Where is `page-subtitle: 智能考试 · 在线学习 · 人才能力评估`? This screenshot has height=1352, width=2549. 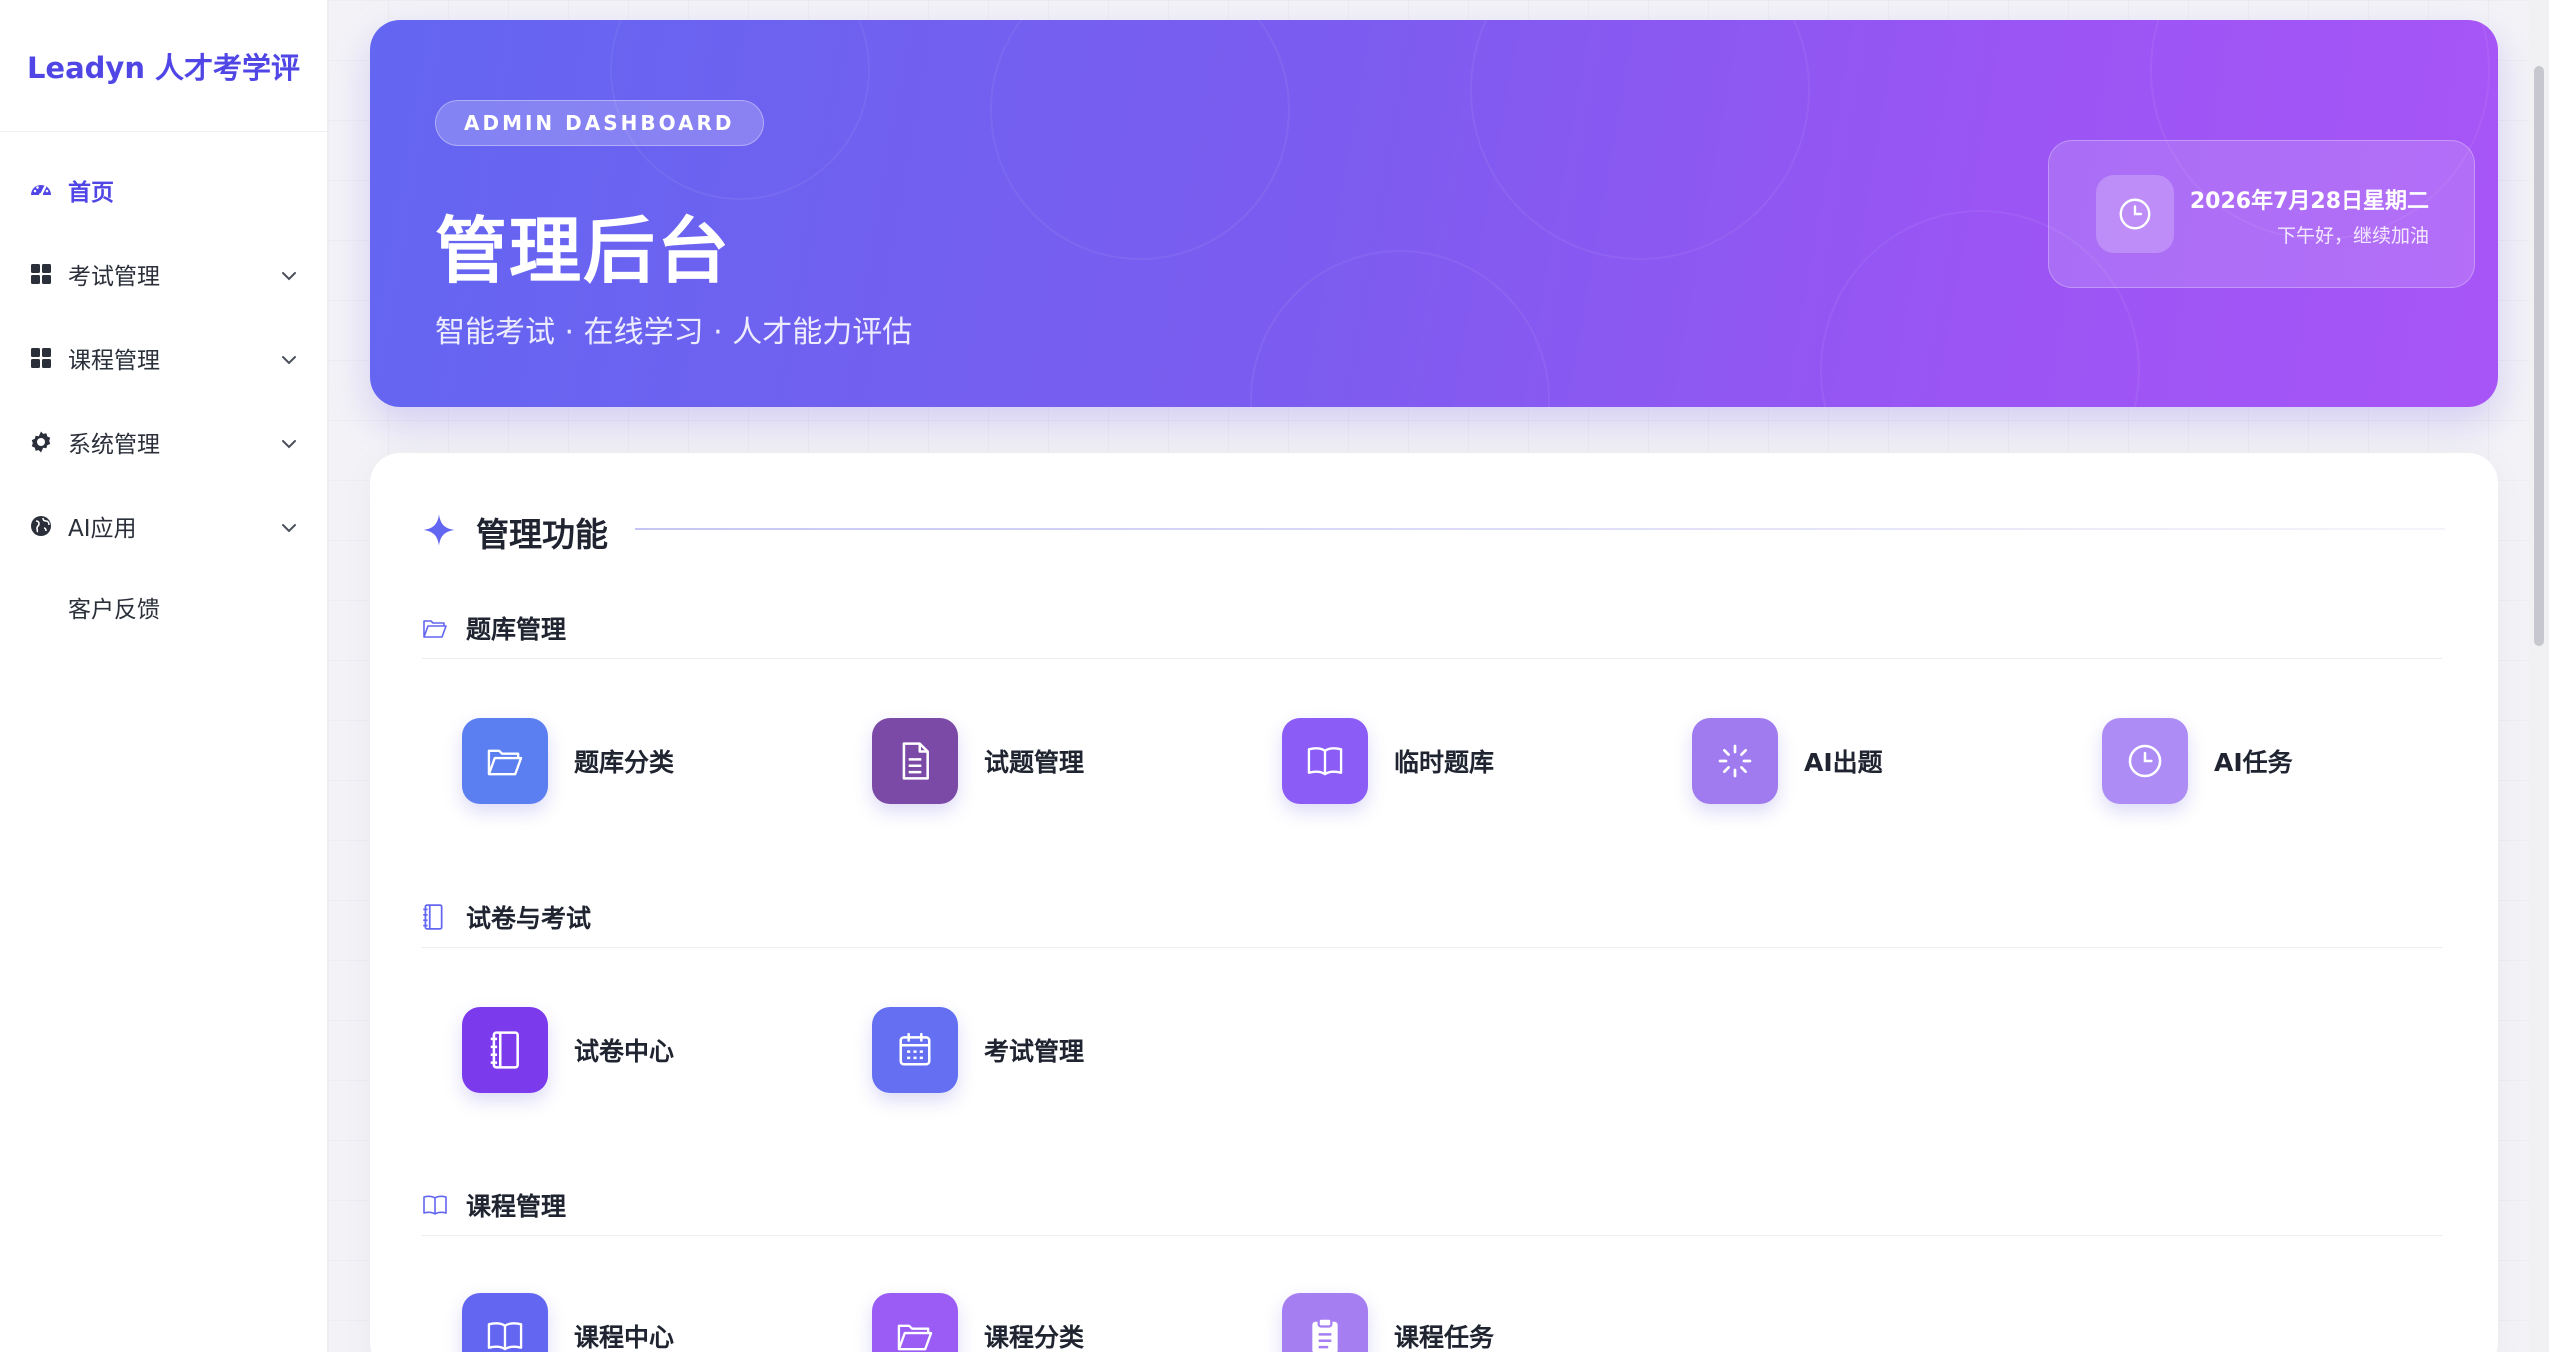
page-subtitle: 智能考试 · 在线学习 · 人才能力评估 is located at coordinates (674, 332).